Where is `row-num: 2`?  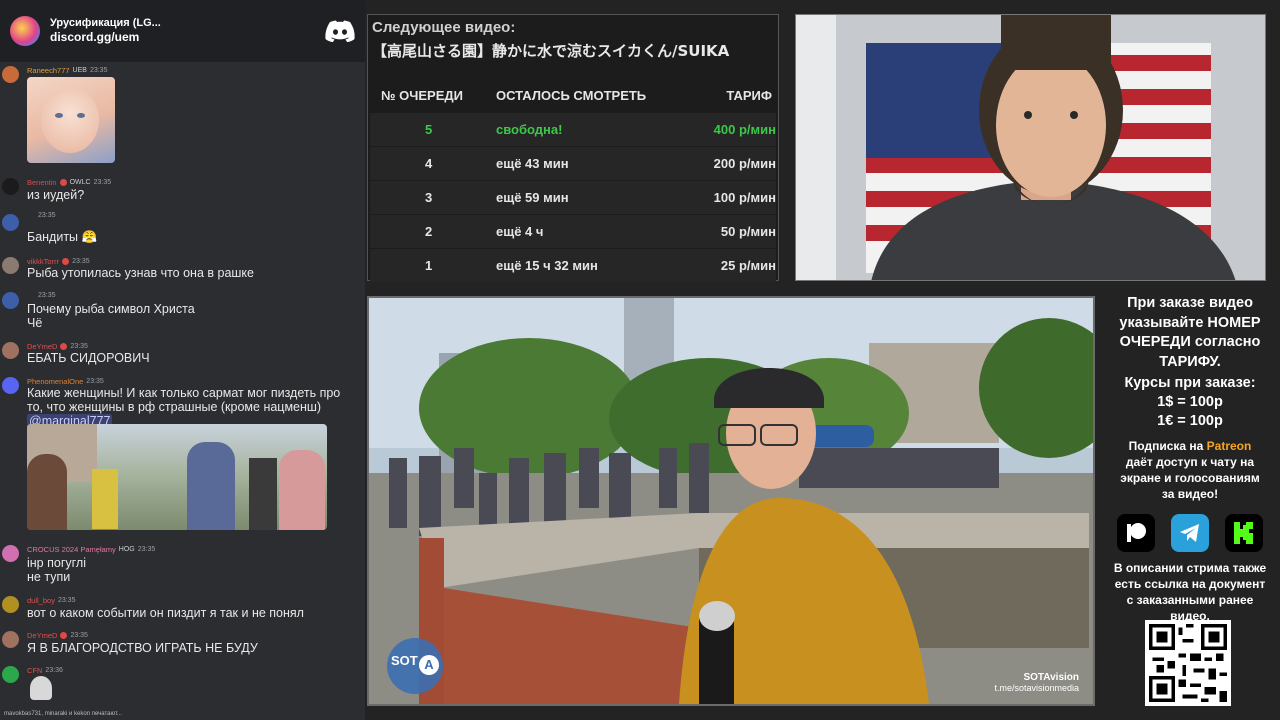
row-num: 2 is located at coordinates (429, 231).